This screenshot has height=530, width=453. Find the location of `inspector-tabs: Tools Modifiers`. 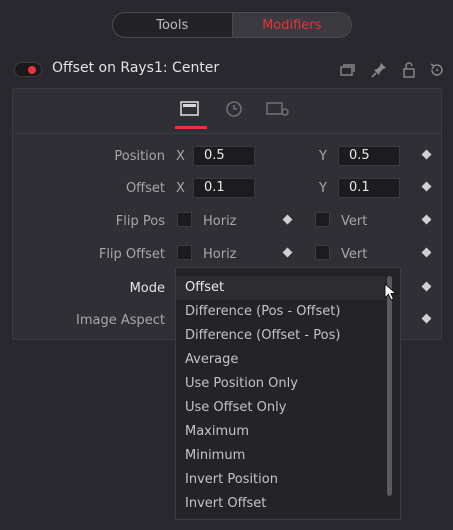

inspector-tabs: Tools Modifiers is located at coordinates (232, 25).